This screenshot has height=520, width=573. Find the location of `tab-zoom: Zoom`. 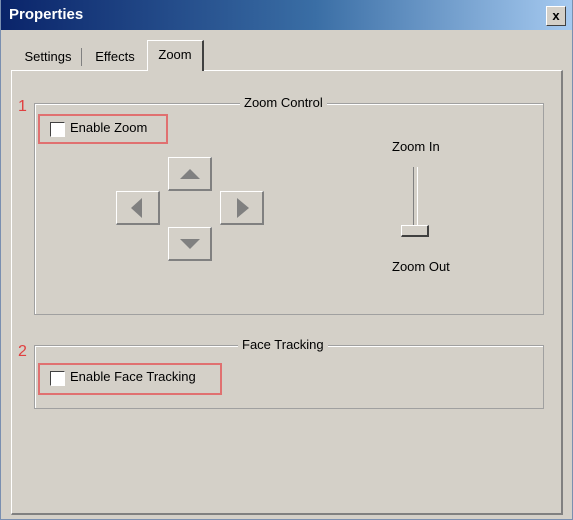

tab-zoom: Zoom is located at coordinates (175, 55).